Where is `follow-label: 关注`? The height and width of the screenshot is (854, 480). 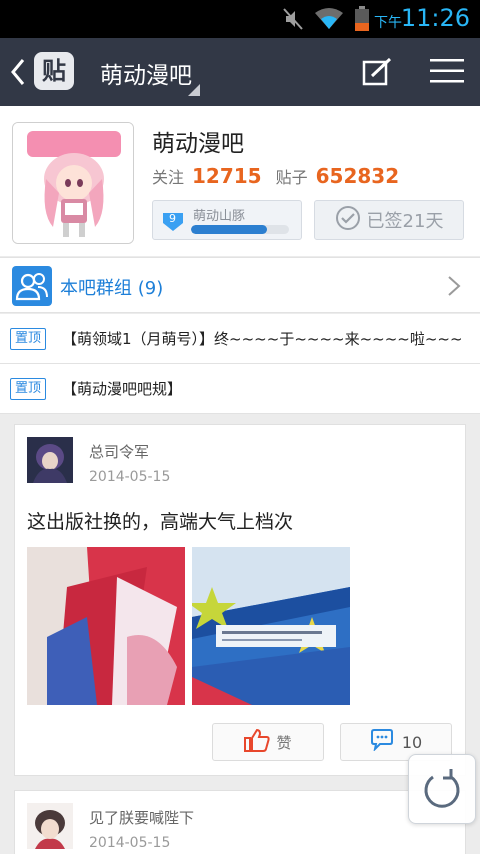 follow-label: 关注 is located at coordinates (168, 177).